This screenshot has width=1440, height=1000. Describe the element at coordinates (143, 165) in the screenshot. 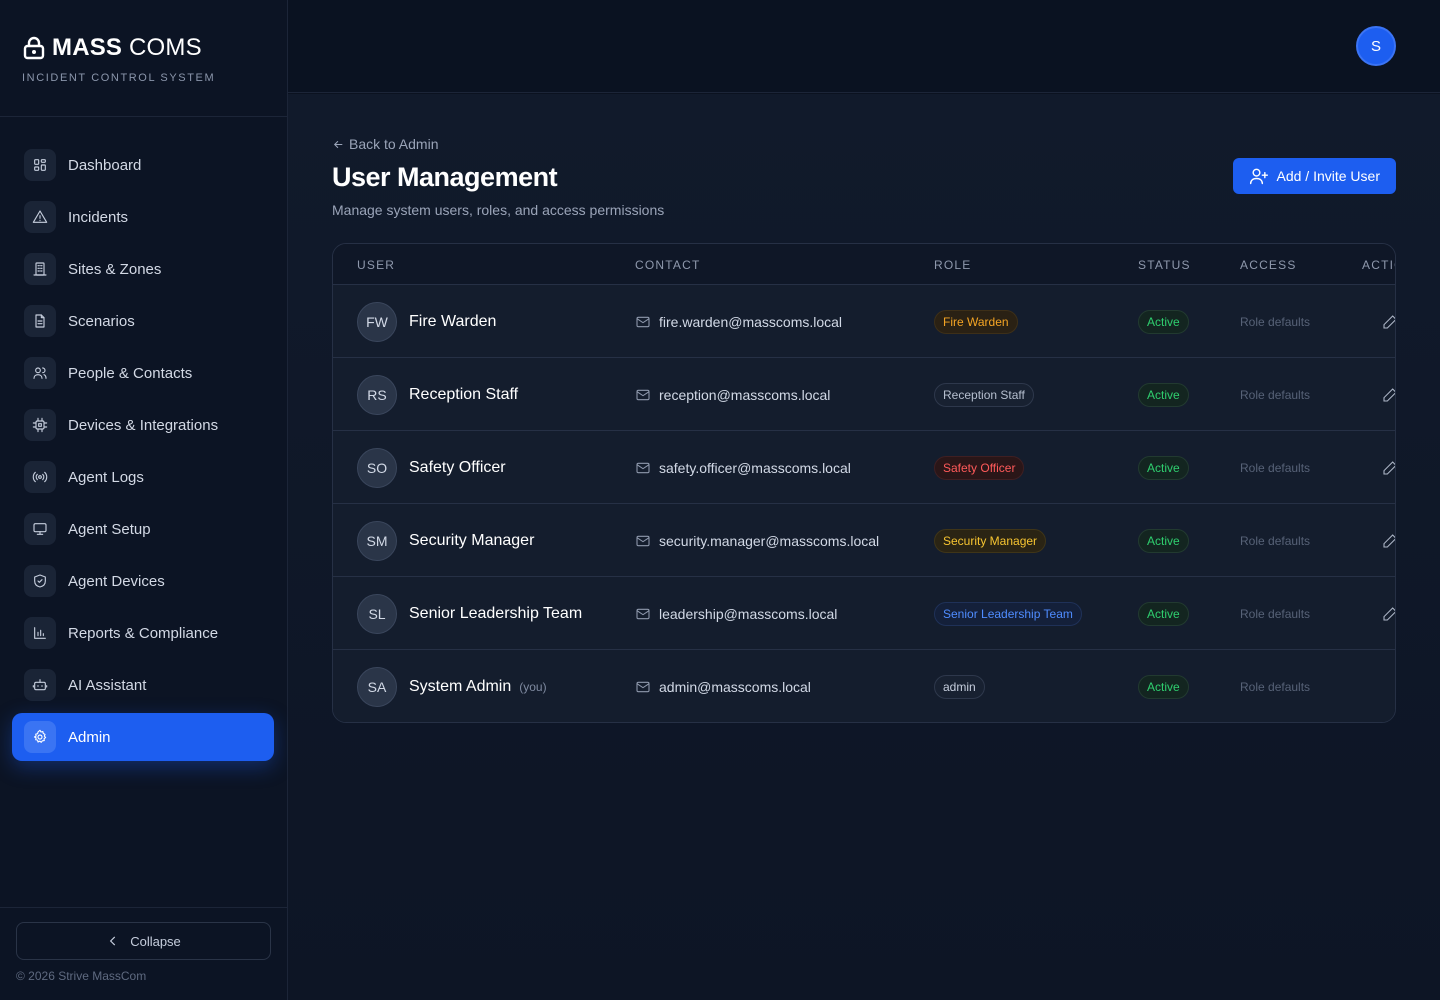

I see `sidebar-item-dashboard: Dashboard` at that location.